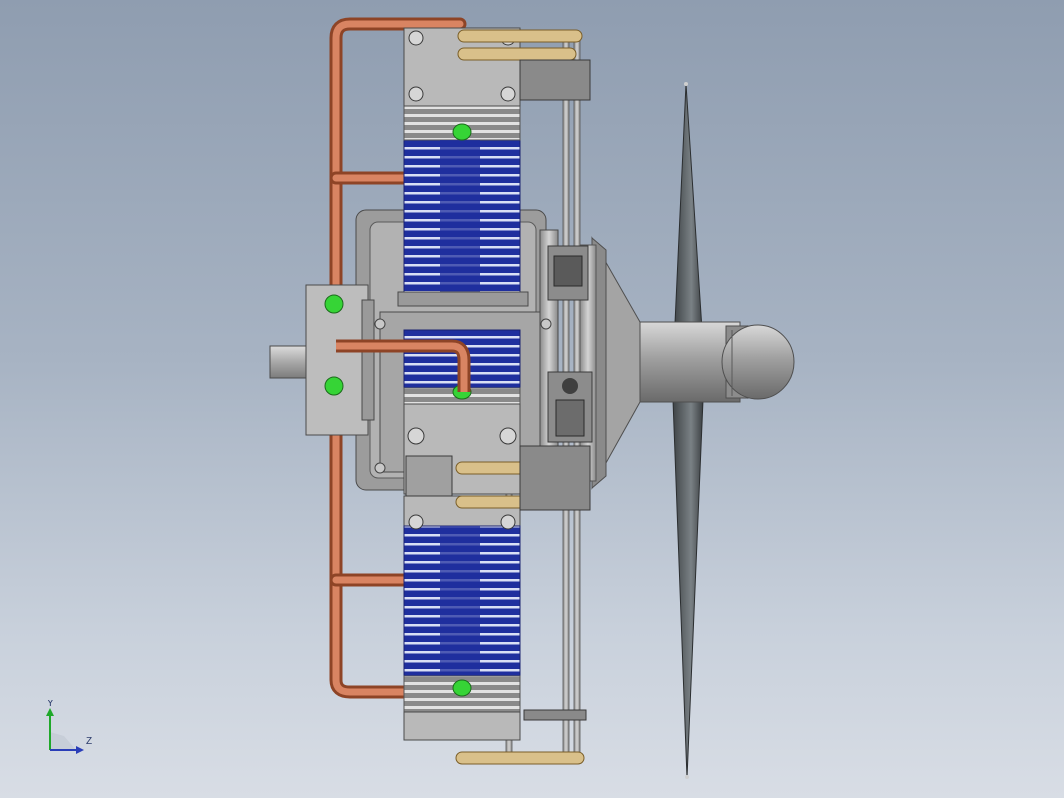 The height and width of the screenshot is (798, 1064). I want to click on y-arrow-head, so click(50, 712).